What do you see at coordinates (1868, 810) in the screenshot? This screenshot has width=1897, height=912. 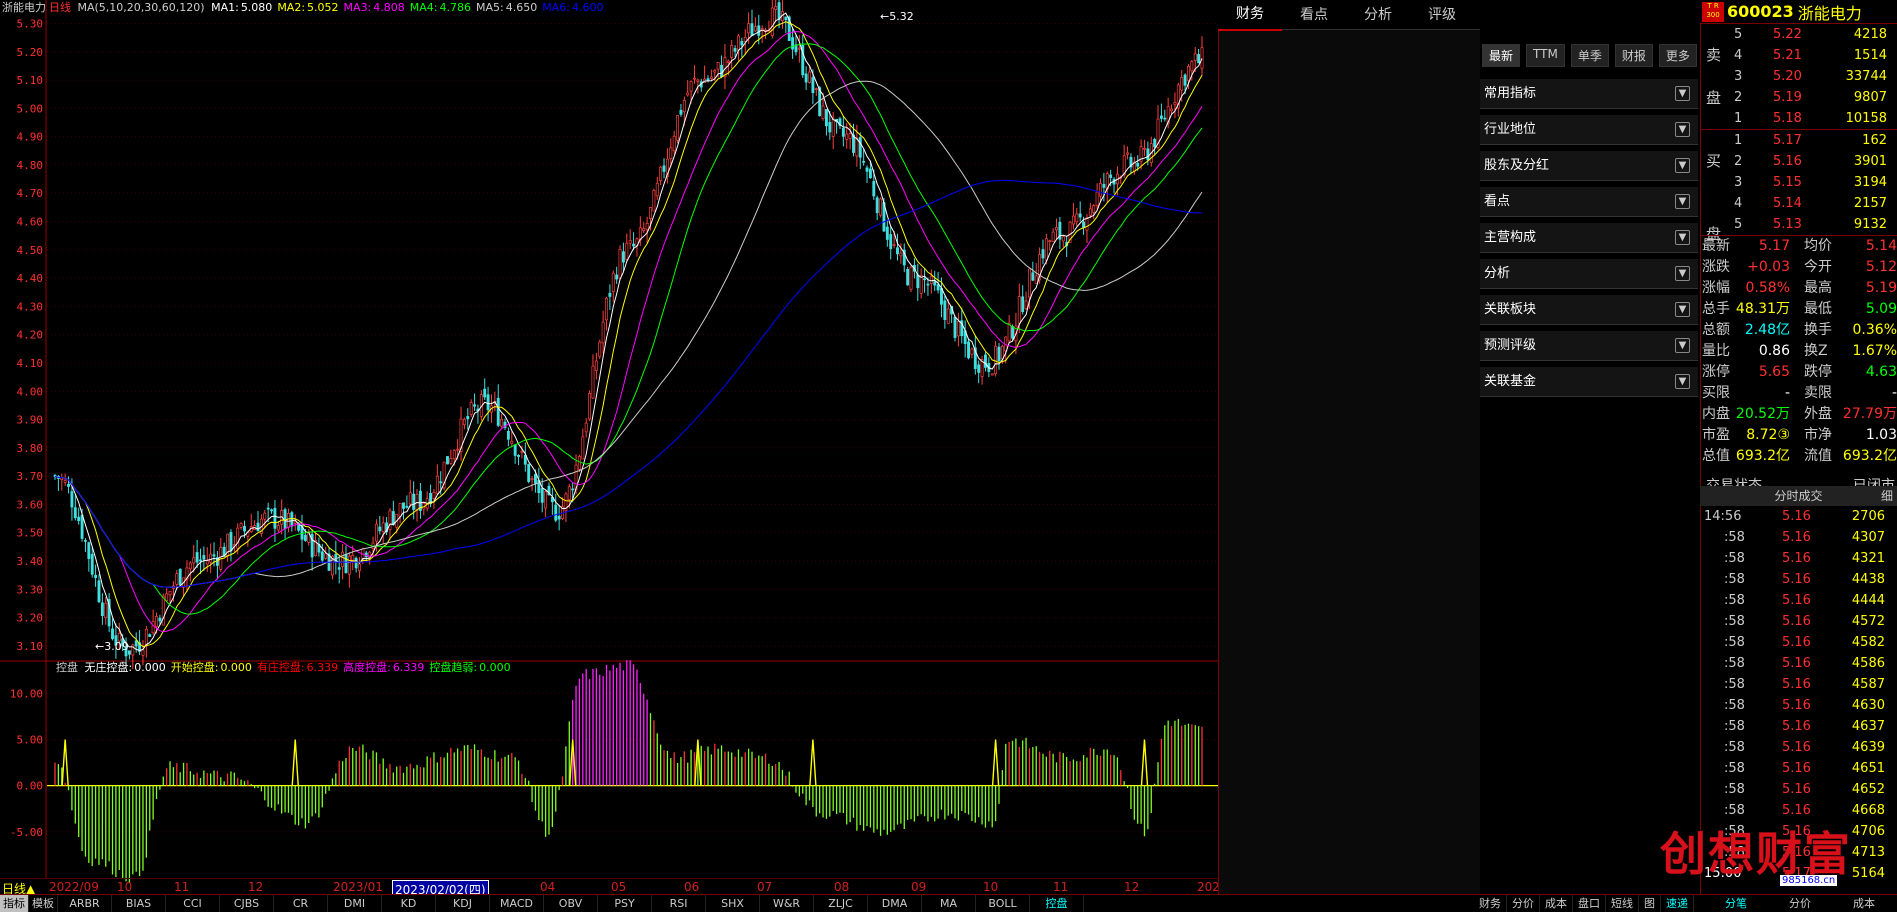 I see `tick-volume: 4668` at bounding box center [1868, 810].